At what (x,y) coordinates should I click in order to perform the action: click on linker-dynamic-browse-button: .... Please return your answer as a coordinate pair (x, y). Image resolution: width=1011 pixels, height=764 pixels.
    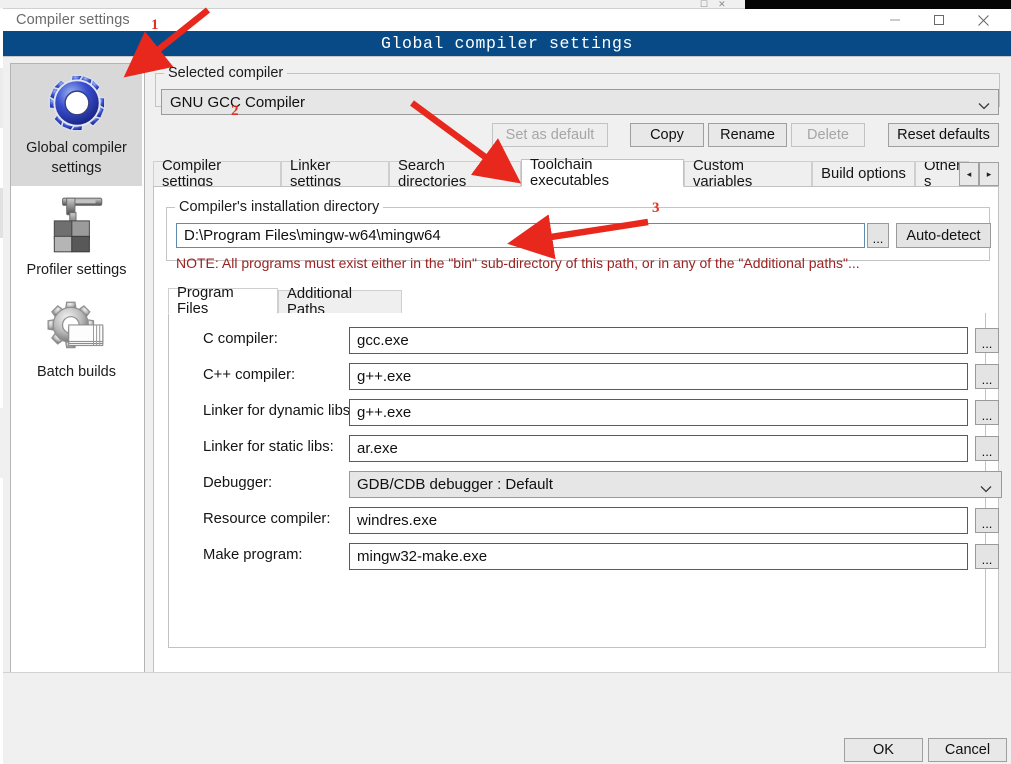
    Looking at the image, I should click on (987, 412).